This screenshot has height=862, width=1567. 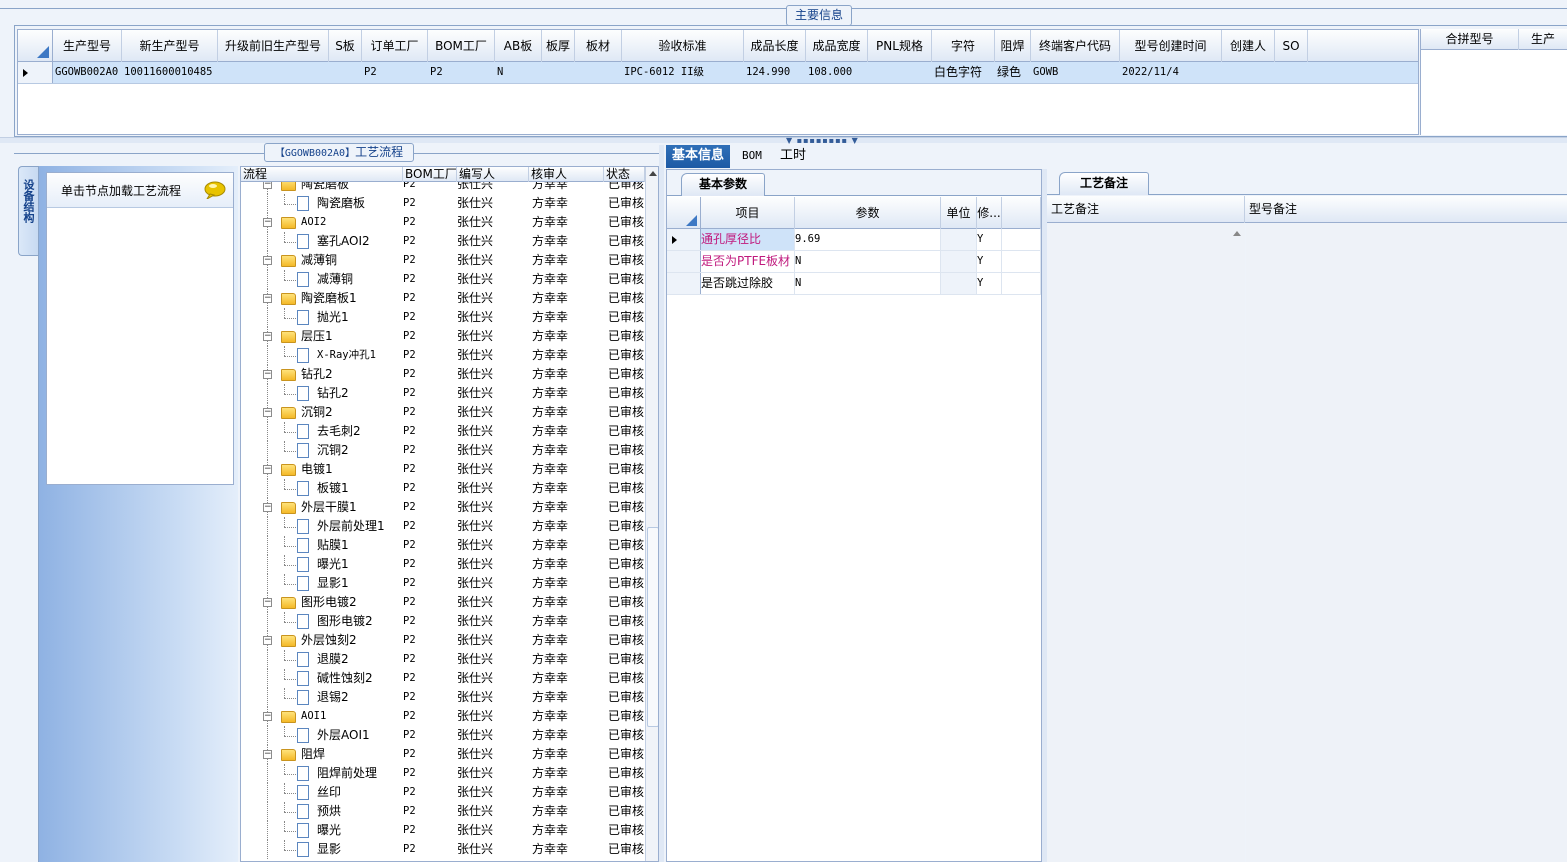 I want to click on param-modify-cell: Y, so click(x=989, y=261).